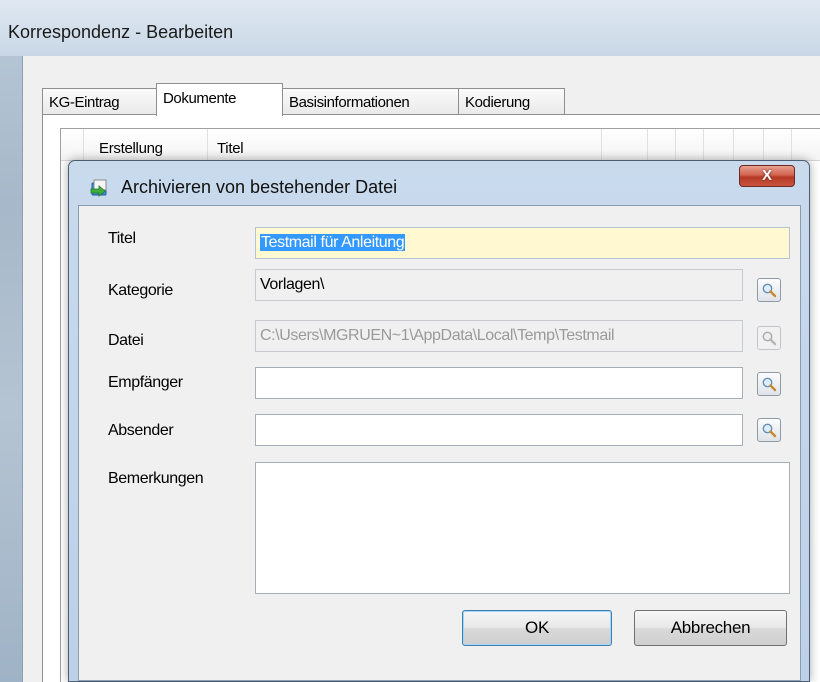 Image resolution: width=820 pixels, height=682 pixels. I want to click on window-title: Korrespondenz - Bearbeiten, so click(121, 32).